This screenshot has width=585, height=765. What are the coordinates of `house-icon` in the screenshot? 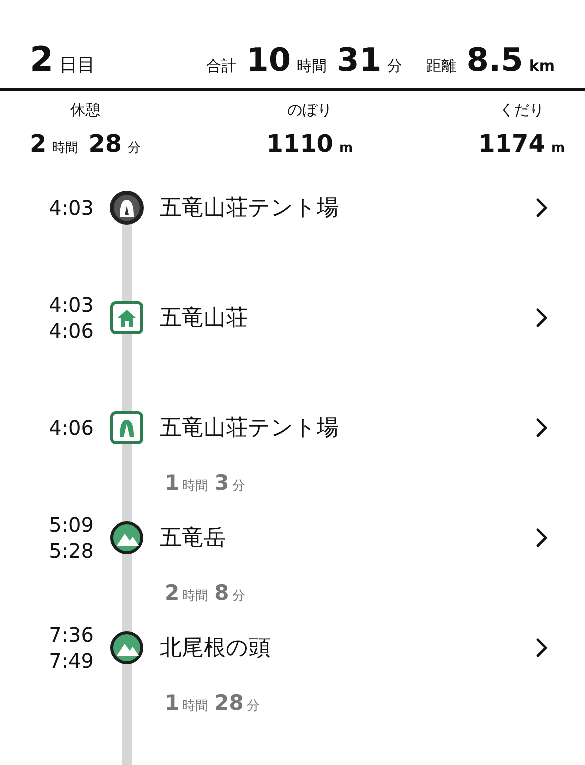 It's located at (127, 318).